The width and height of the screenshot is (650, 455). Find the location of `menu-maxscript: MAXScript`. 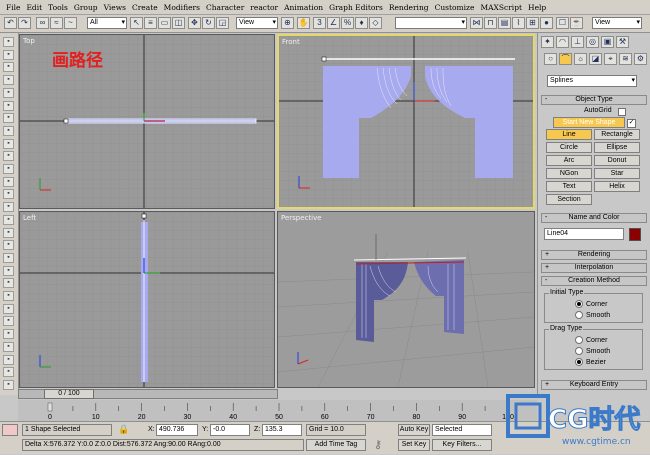

menu-maxscript: MAXScript is located at coordinates (501, 7).